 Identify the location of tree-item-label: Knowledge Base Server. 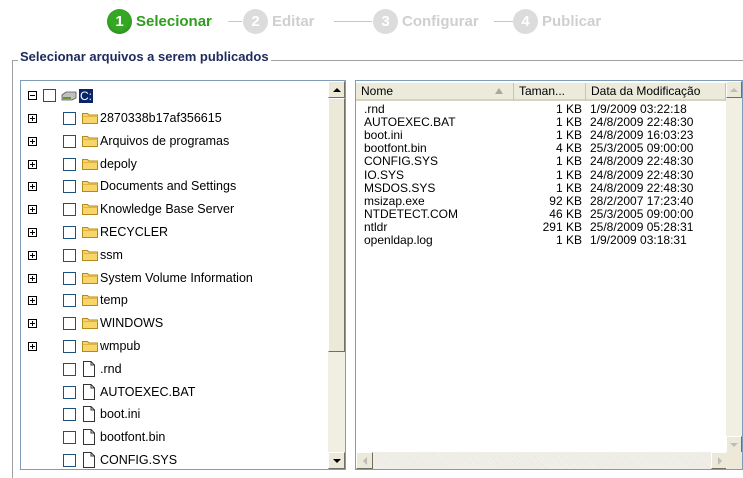
(167, 209).